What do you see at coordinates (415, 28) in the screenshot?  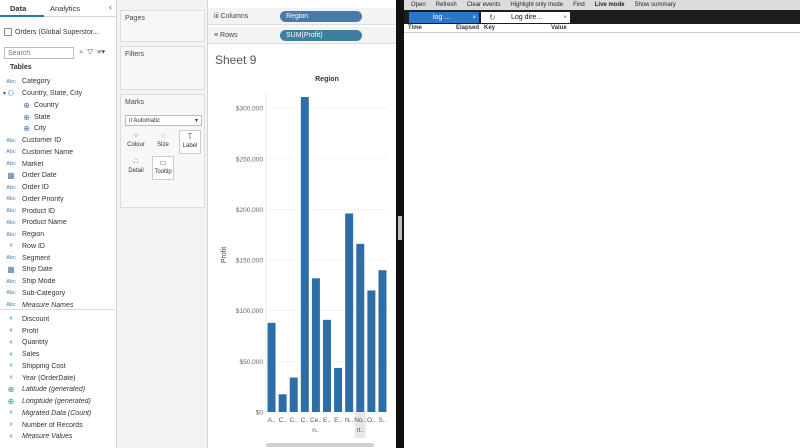 I see `col-time: Time` at bounding box center [415, 28].